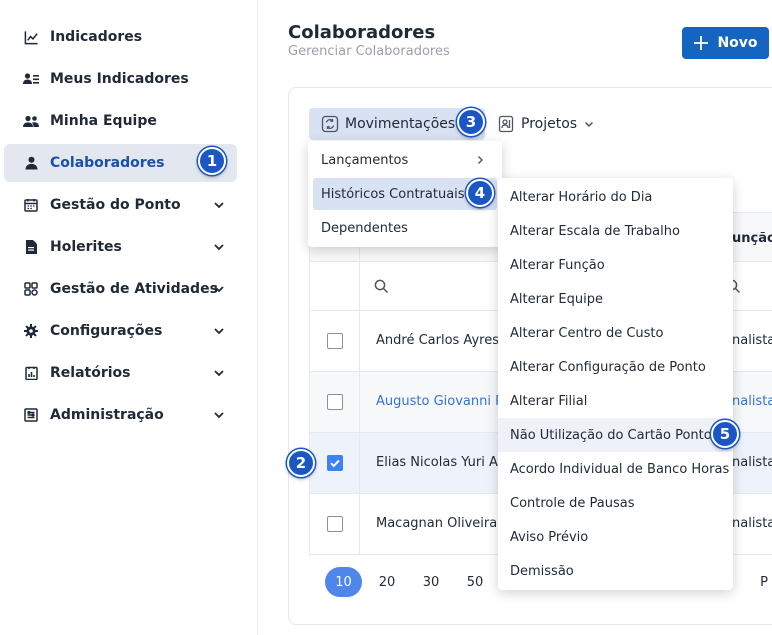 The width and height of the screenshot is (772, 635). What do you see at coordinates (549, 124) in the screenshot?
I see `projetos-label: Projetos` at bounding box center [549, 124].